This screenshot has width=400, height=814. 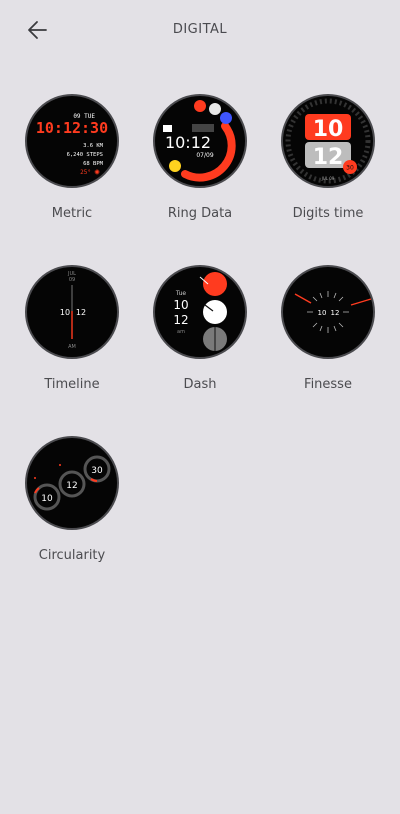 I want to click on timeline-hour: 10, so click(x=65, y=312).